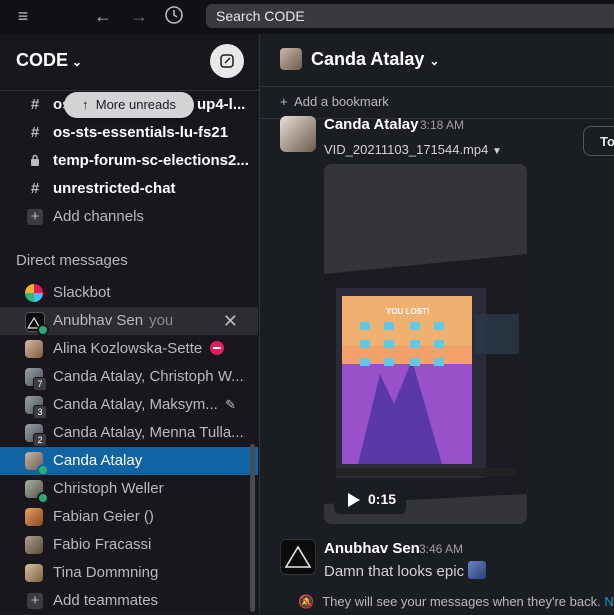 The image size is (614, 615). I want to click on sidebar-channel: # os-sts-essentials-lu-fs21, so click(129, 133).